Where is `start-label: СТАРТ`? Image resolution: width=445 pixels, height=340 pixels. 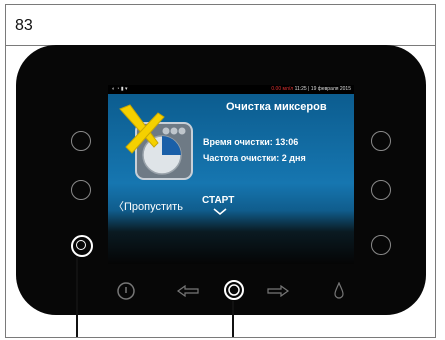
start-label: СТАРТ is located at coordinates (218, 200).